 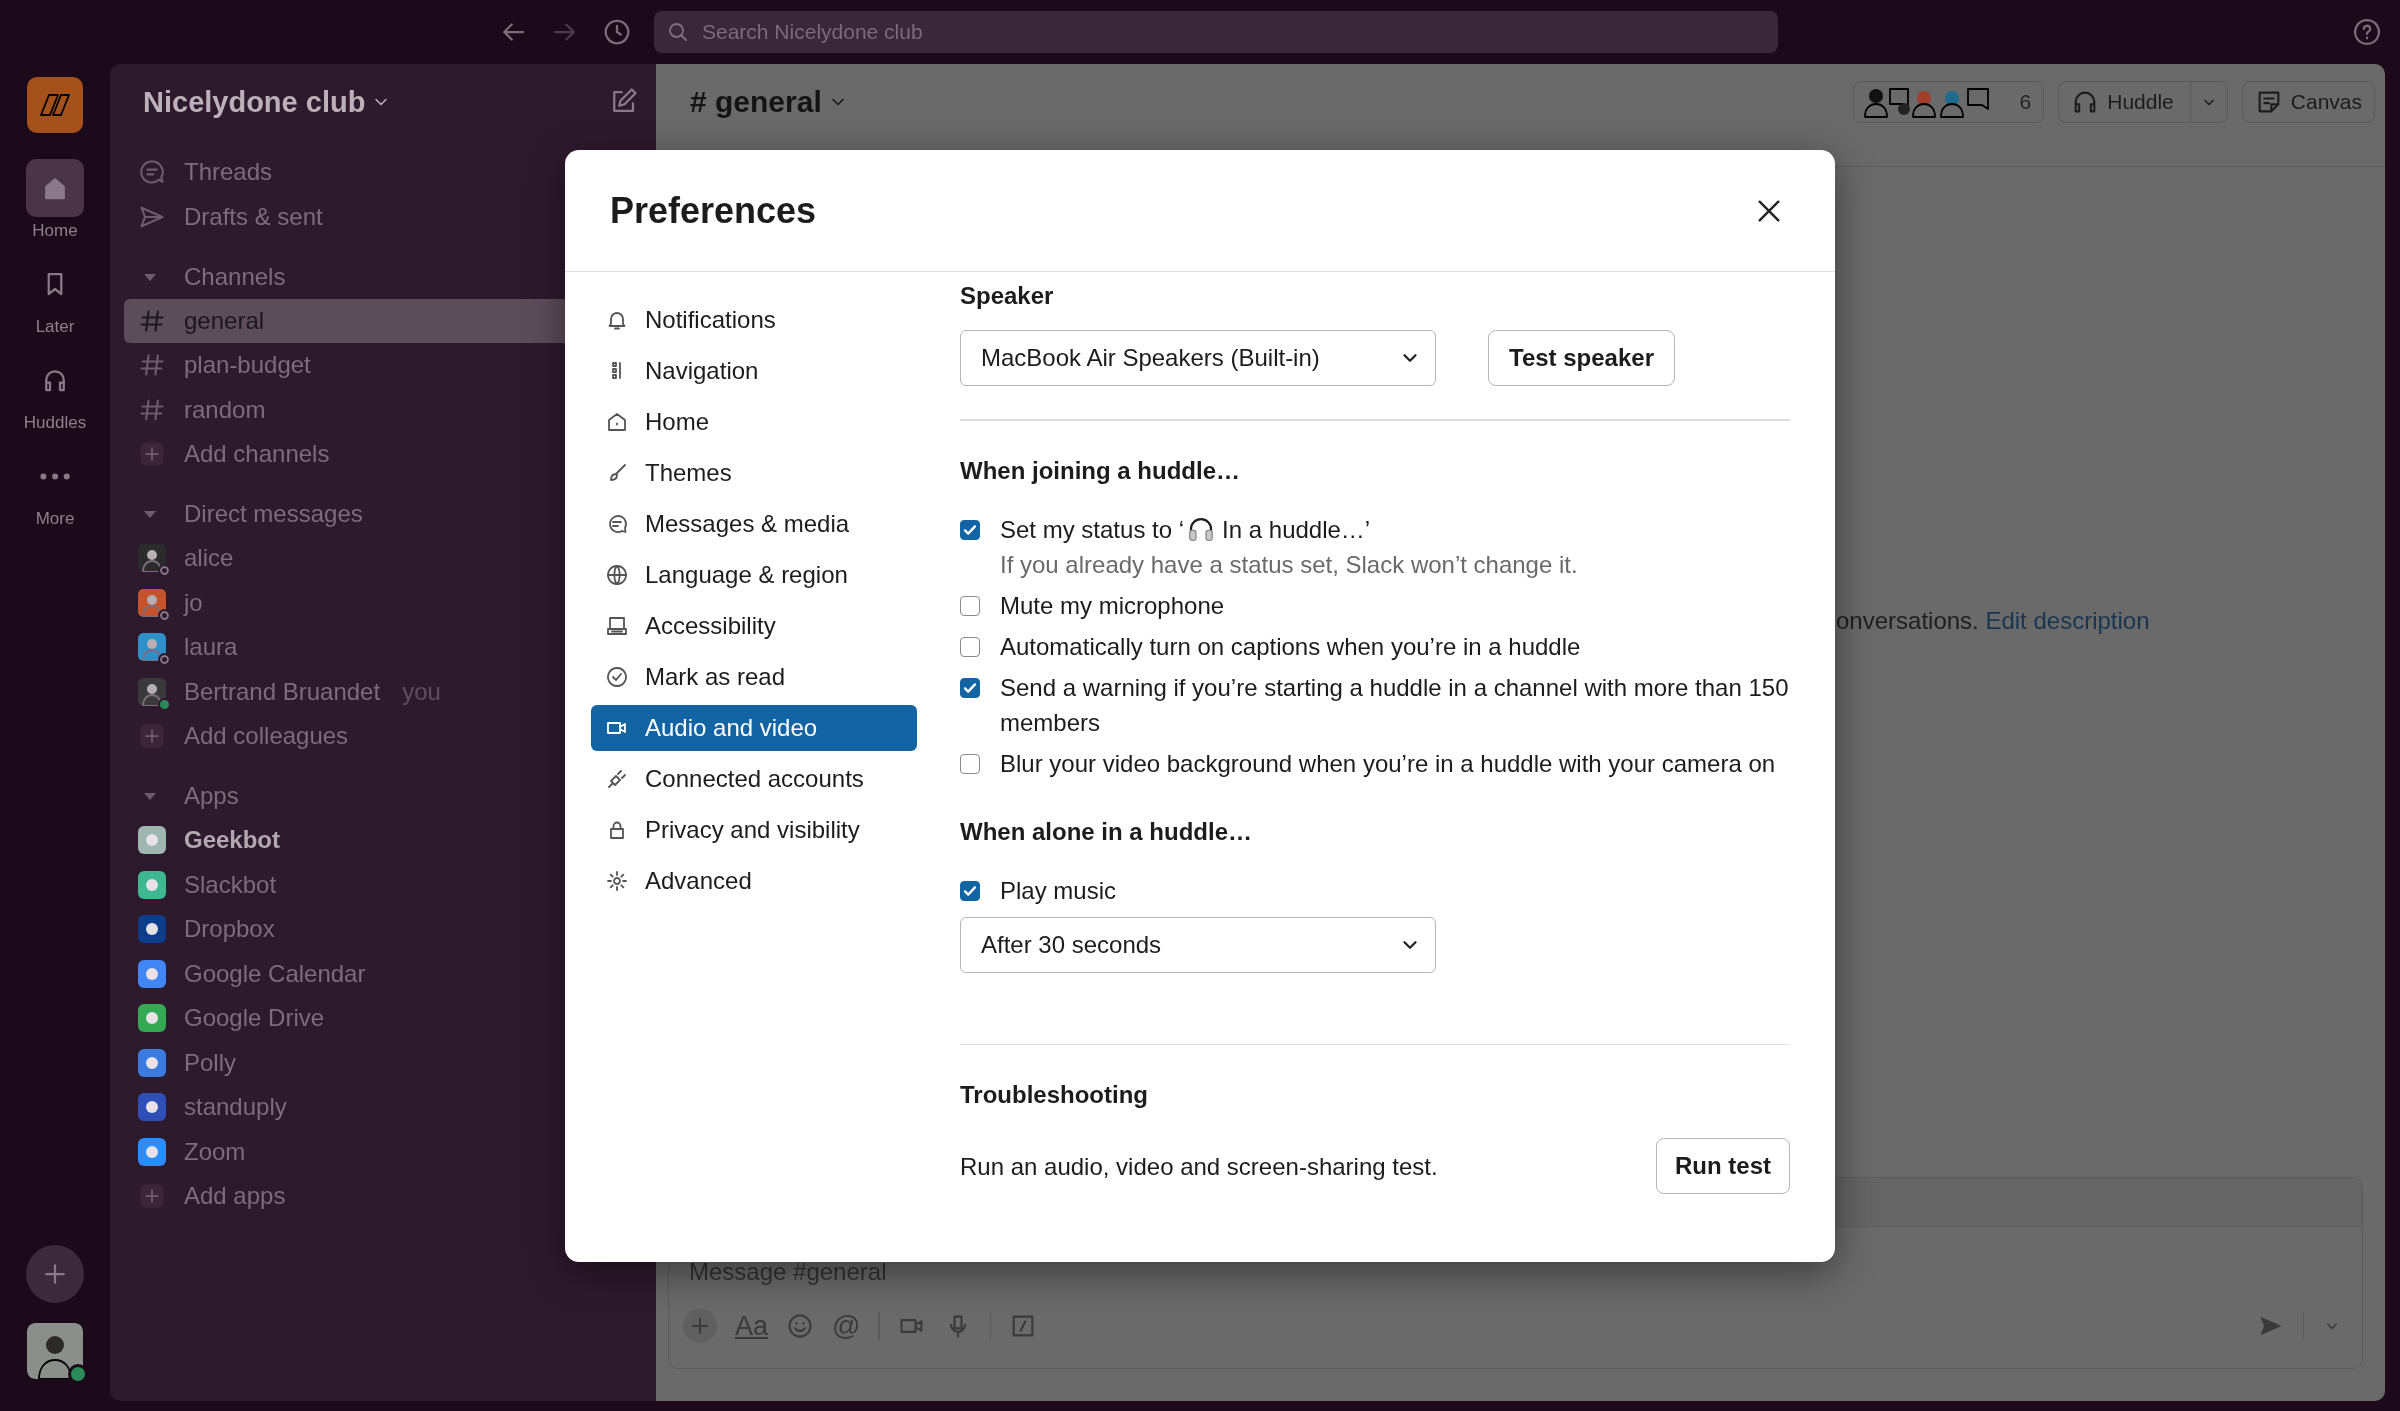 What do you see at coordinates (152, 172) in the screenshot?
I see `threads-icon` at bounding box center [152, 172].